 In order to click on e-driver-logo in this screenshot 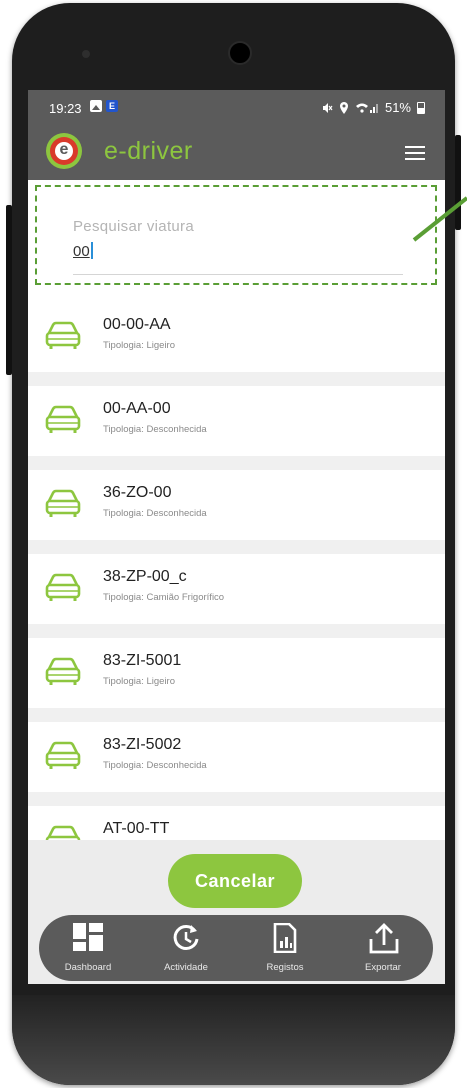, I will do `click(64, 151)`.